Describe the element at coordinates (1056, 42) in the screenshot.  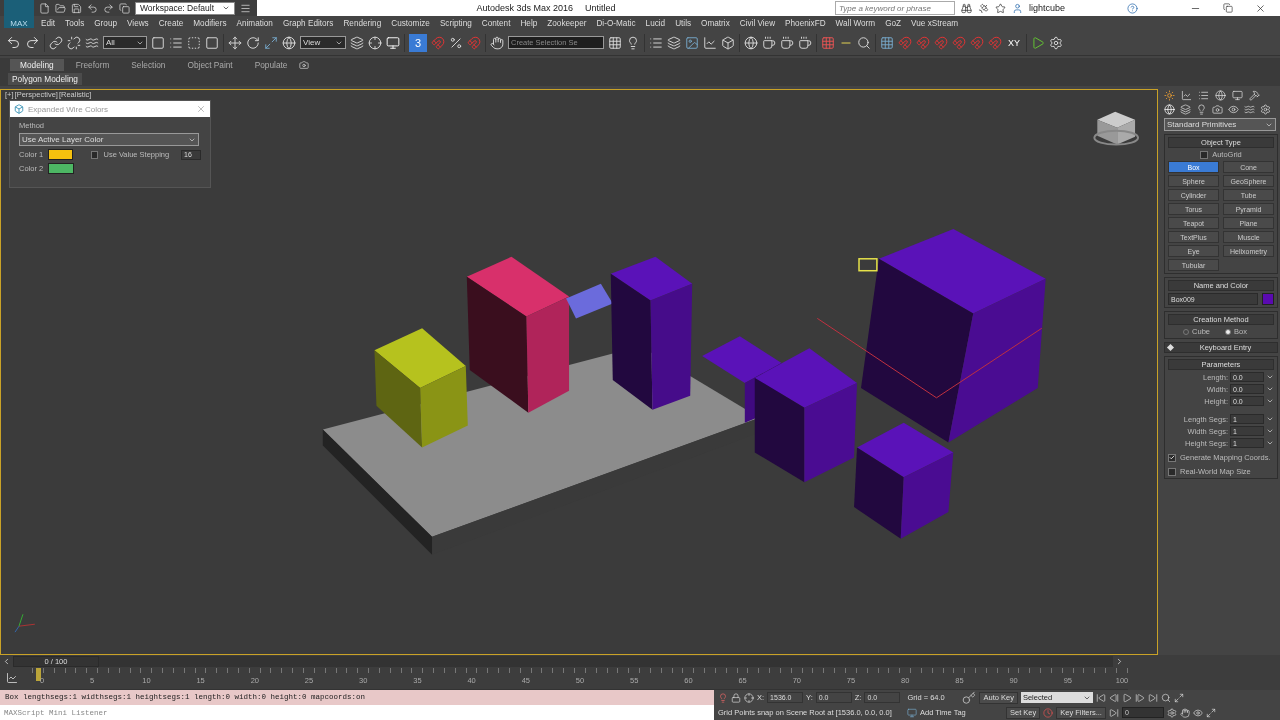
I see `settings-icon` at that location.